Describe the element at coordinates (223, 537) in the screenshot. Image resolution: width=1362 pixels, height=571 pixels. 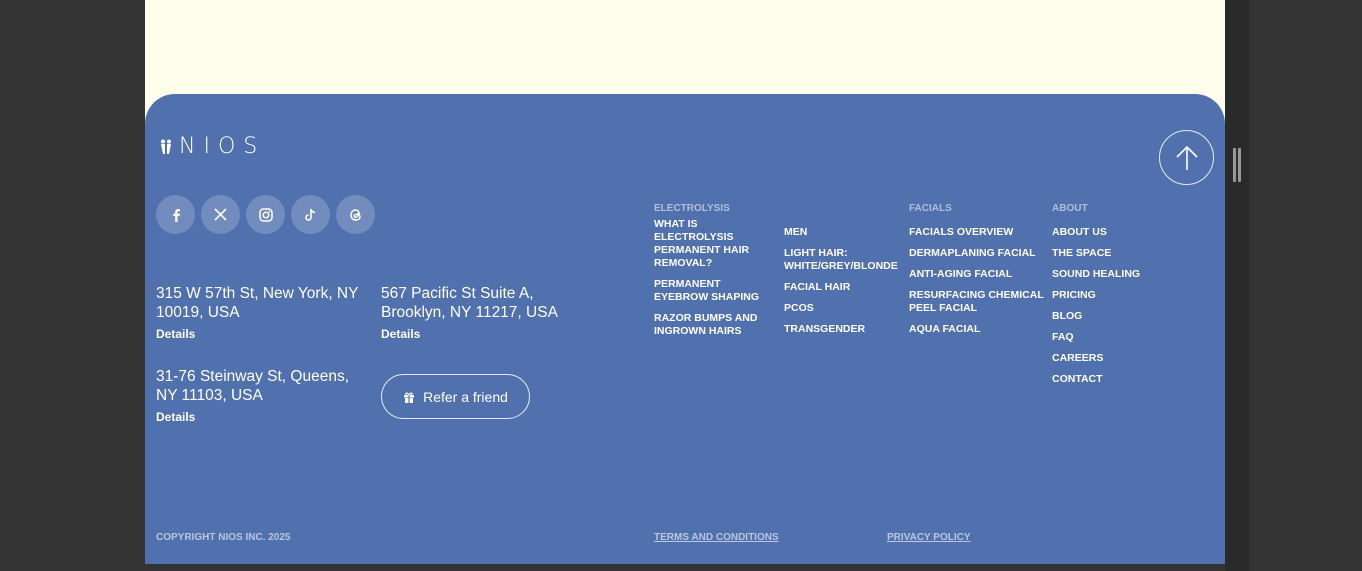
I see `copyright-text: COPYRIGHT NIOS INC. 2025` at that location.